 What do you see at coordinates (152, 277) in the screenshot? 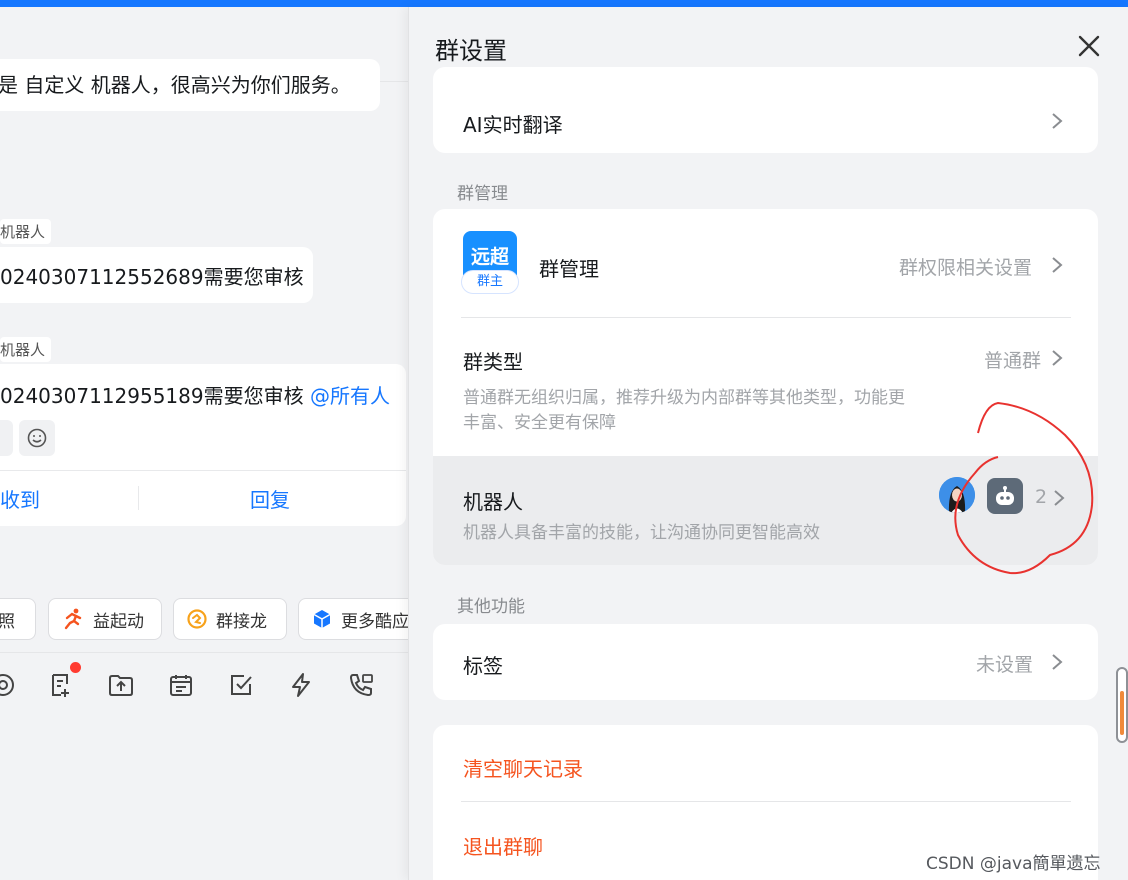
I see `message-text: 0240307112552689需要您审核` at bounding box center [152, 277].